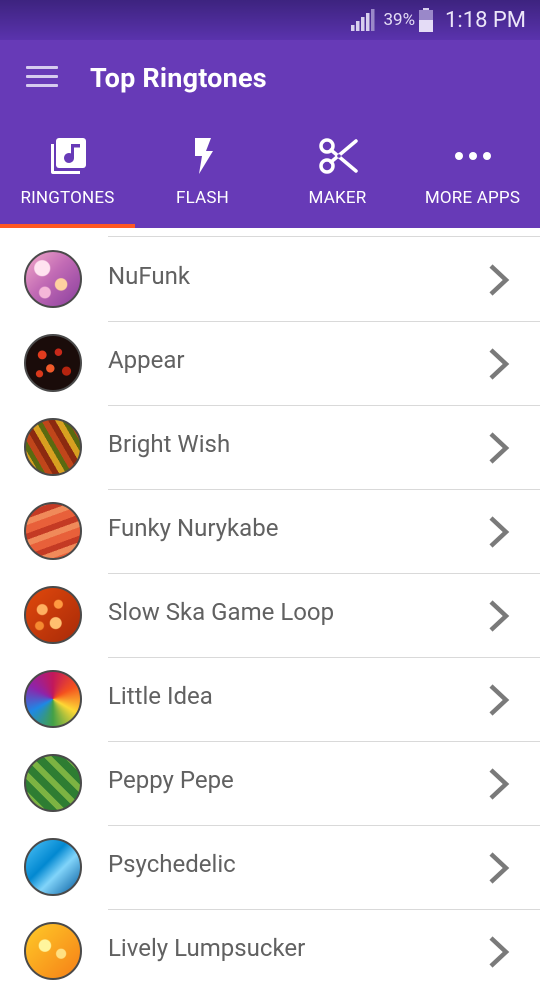 This screenshot has height=994, width=540. Describe the element at coordinates (193, 528) in the screenshot. I see `ringtone-name: Funky Nurykabe` at that location.